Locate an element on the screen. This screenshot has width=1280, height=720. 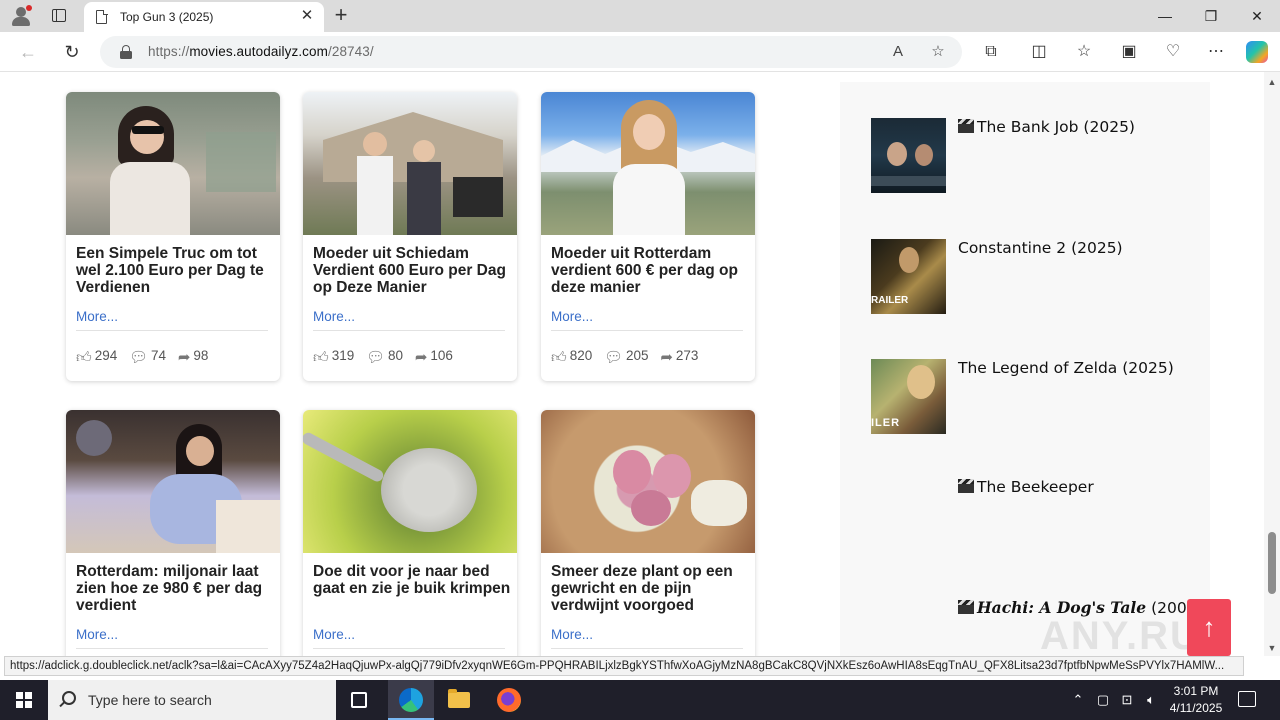
taskbar-clock: 3:01 PM 4/11/2025 is located at coordinates (1196, 700).